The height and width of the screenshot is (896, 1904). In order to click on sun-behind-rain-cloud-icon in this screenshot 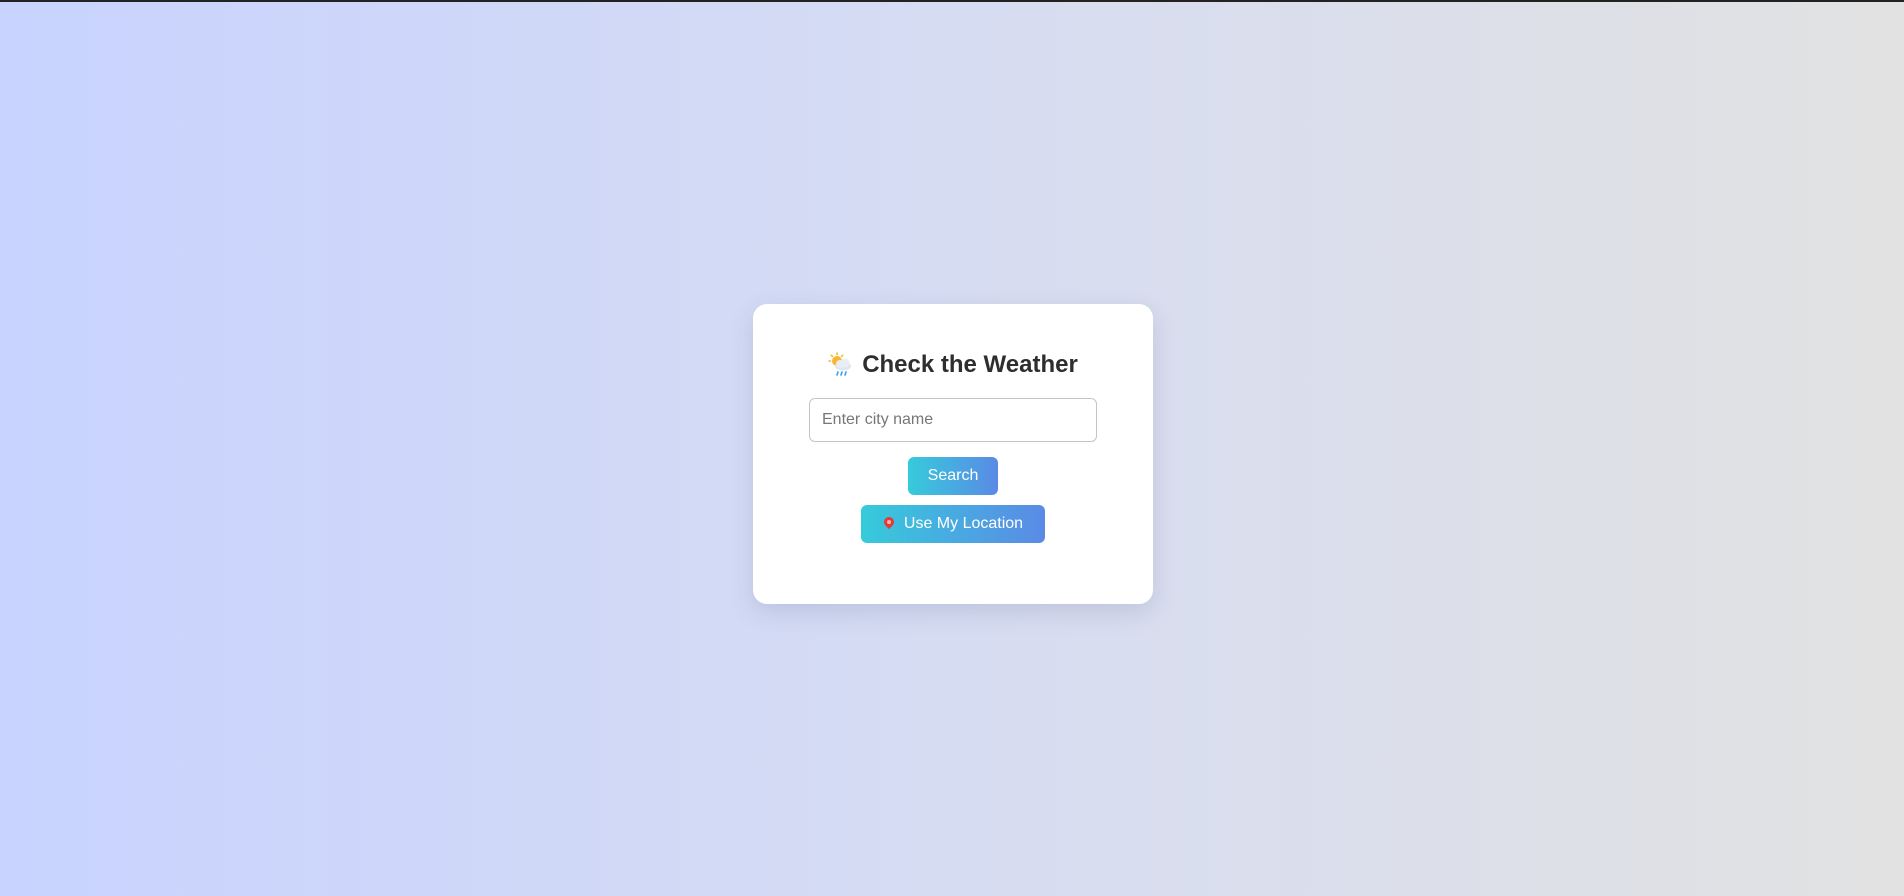, I will do `click(841, 365)`.